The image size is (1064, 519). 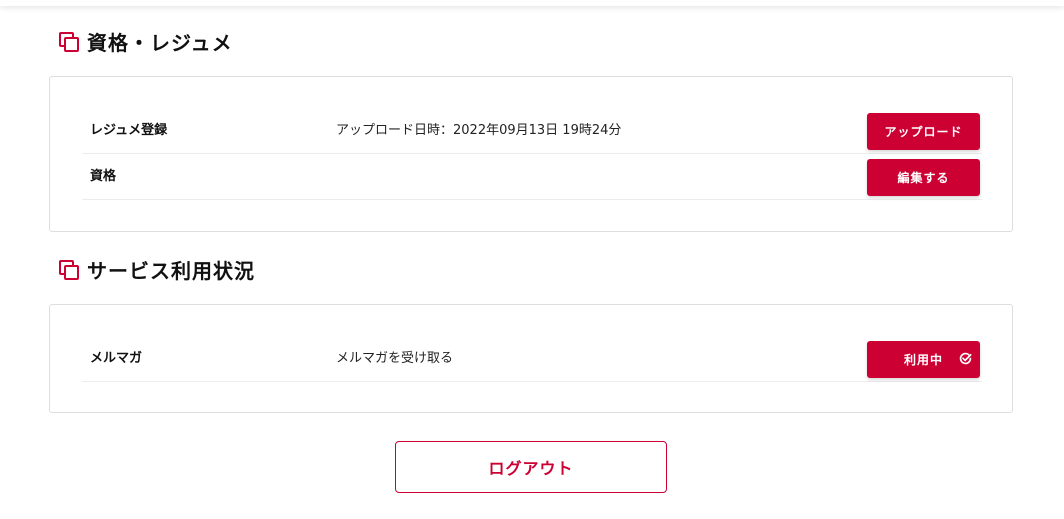 What do you see at coordinates (923, 177) in the screenshot?
I see `edit-button: 編集する` at bounding box center [923, 177].